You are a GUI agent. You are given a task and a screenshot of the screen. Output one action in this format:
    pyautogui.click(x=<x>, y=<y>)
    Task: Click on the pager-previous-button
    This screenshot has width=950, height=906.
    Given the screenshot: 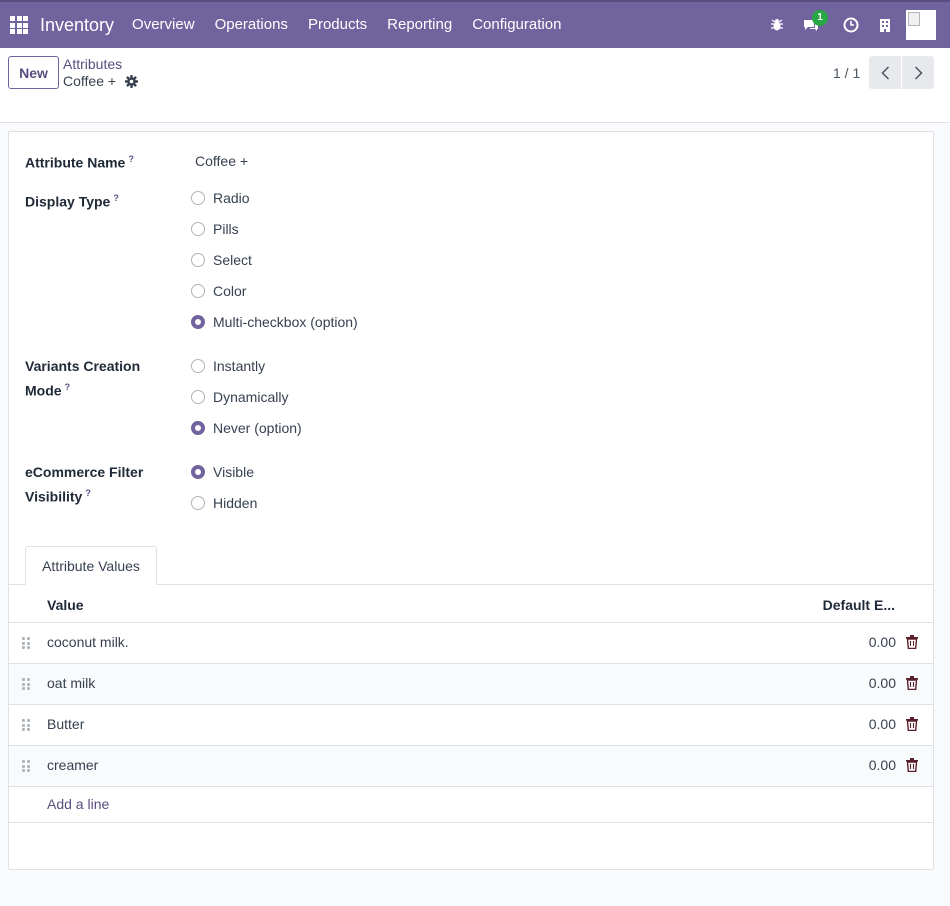 What is the action you would take?
    pyautogui.click(x=885, y=72)
    